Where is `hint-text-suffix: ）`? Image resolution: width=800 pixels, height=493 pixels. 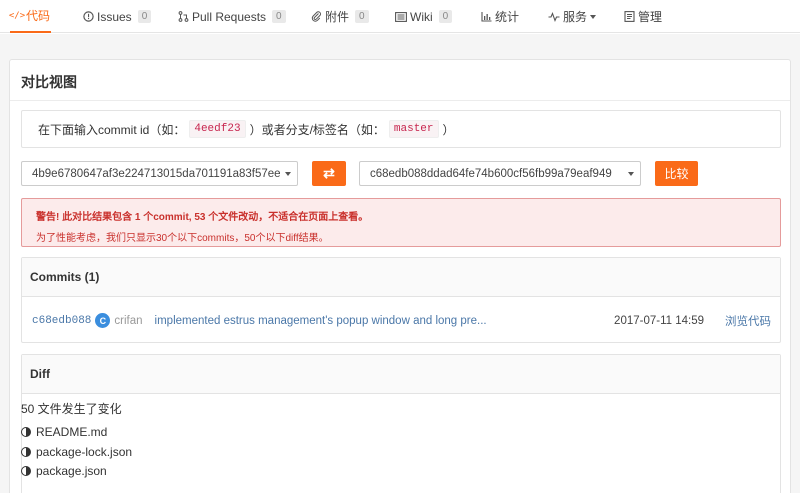 hint-text-suffix: ） is located at coordinates (448, 129).